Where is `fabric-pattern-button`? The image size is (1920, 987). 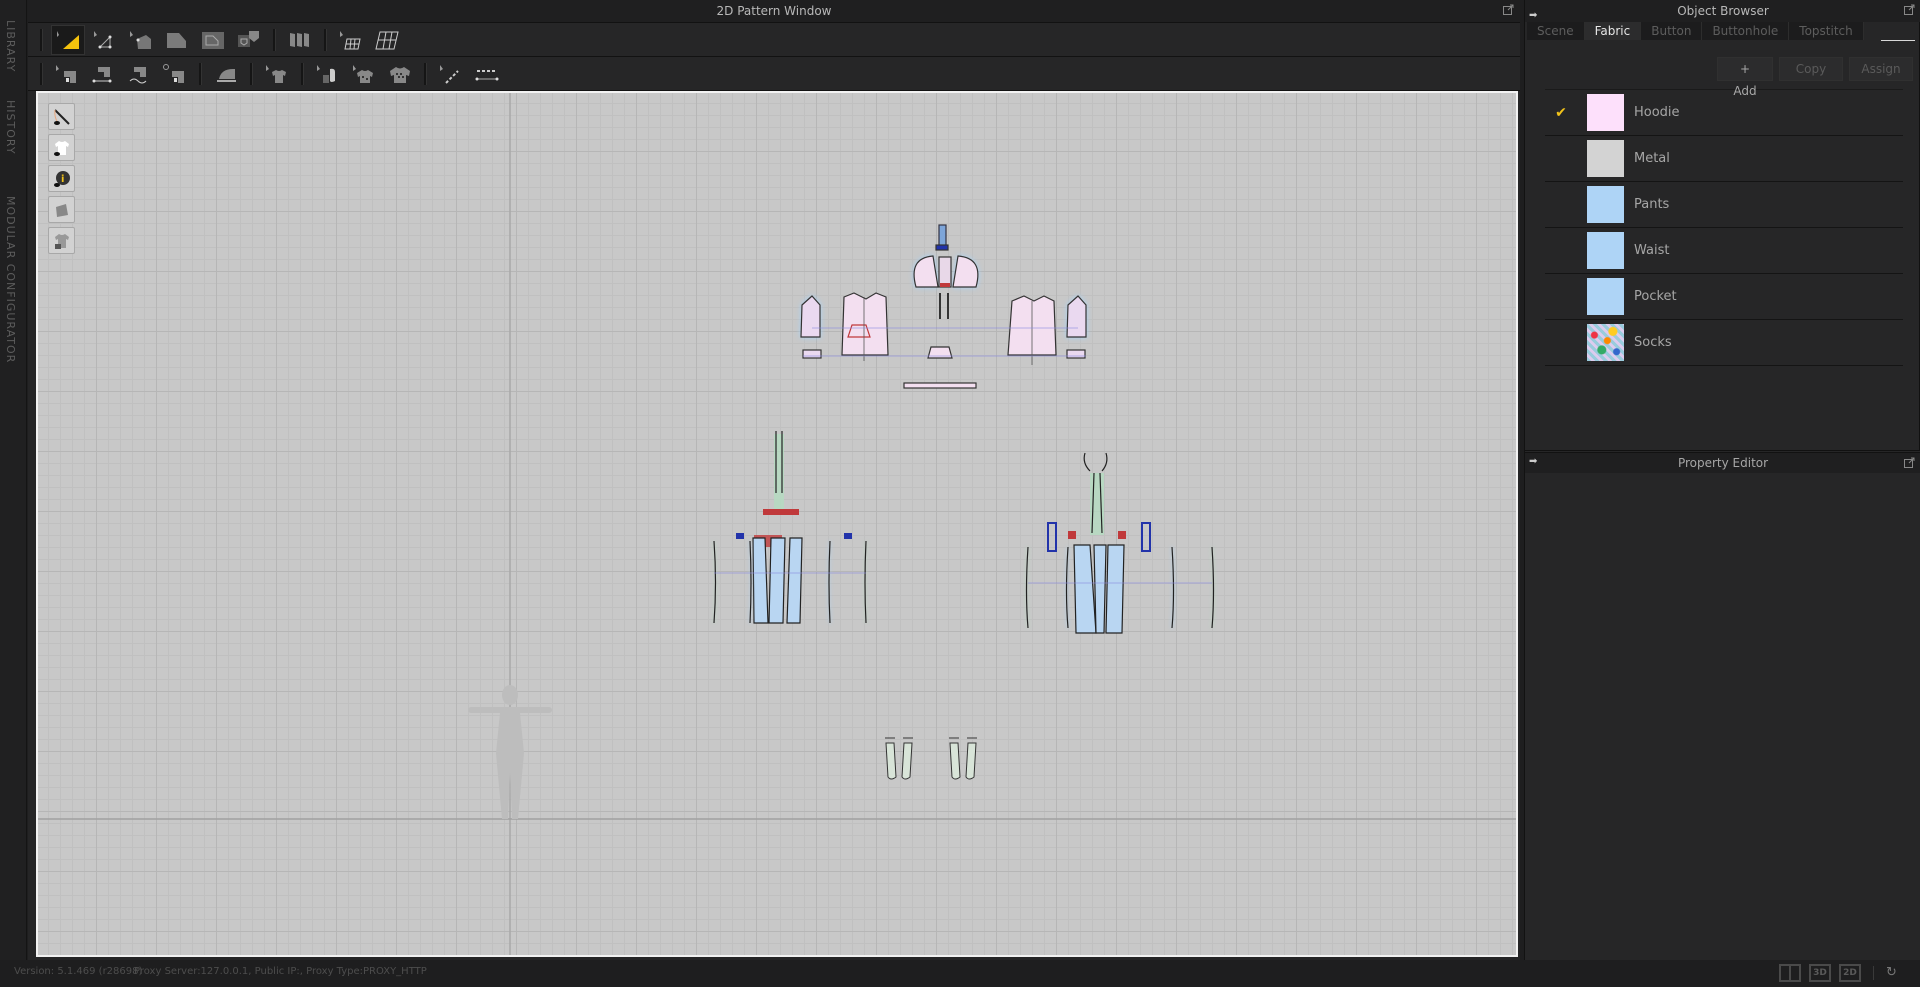
fabric-pattern-button is located at coordinates (400, 74).